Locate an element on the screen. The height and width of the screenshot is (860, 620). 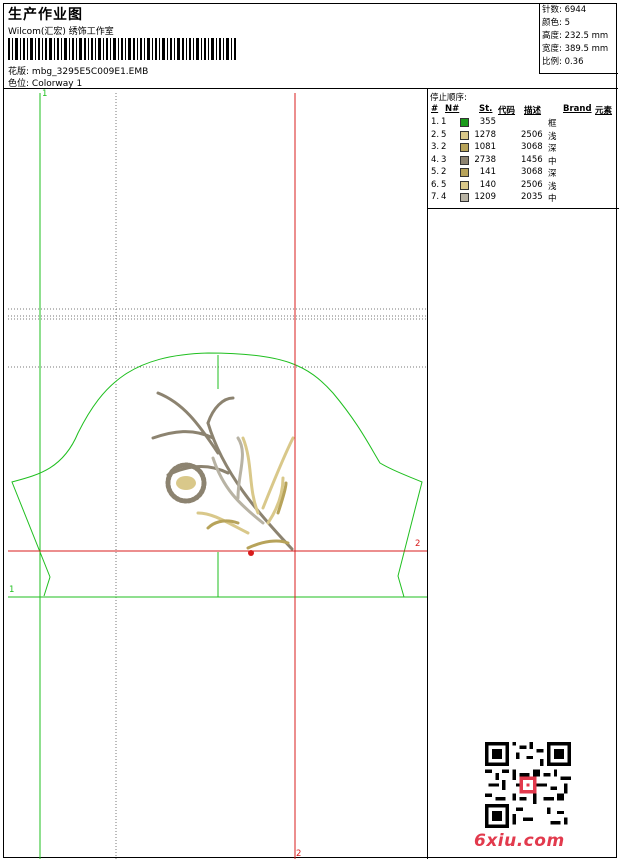
row-index: 6. is located at coordinates (435, 184).